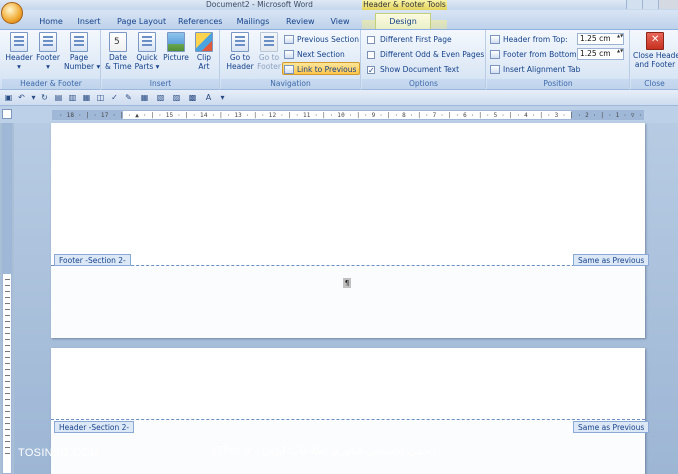 The width and height of the screenshot is (678, 474). Describe the element at coordinates (79, 66) in the screenshot. I see `page-number-label-line2: Number` at that location.